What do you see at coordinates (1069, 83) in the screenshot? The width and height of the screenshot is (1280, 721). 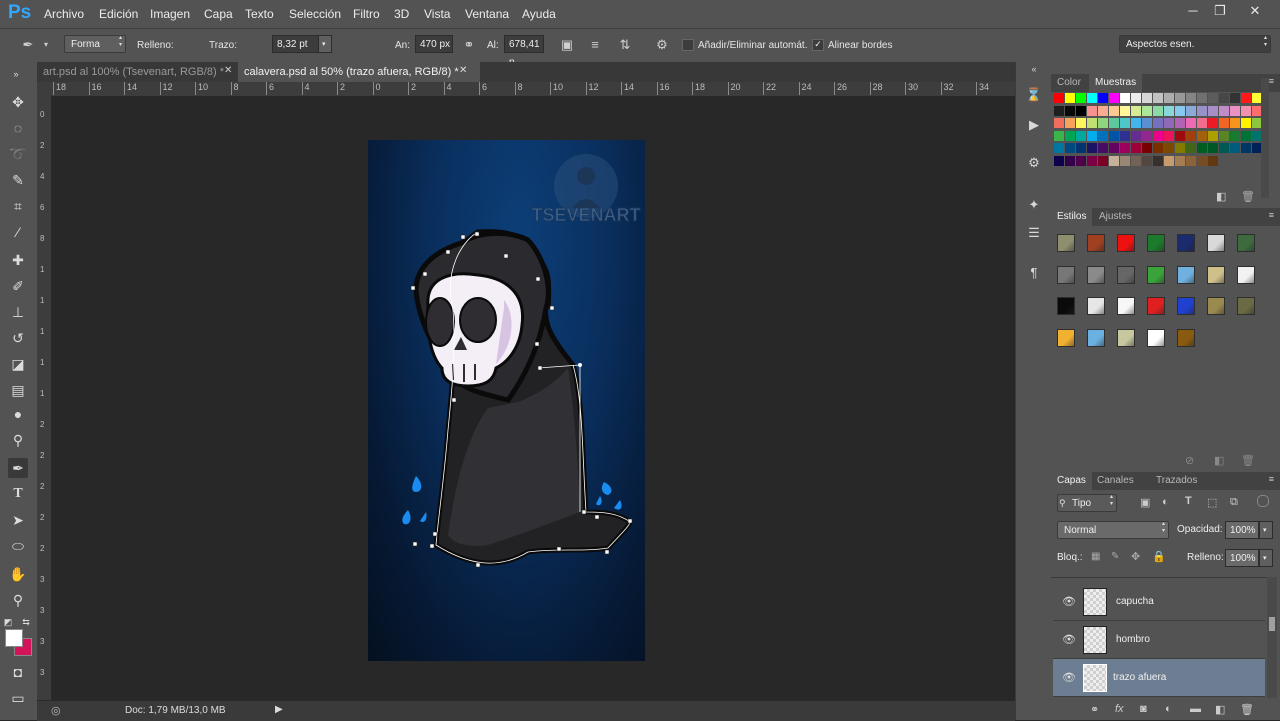 I see `tab-color: Color` at bounding box center [1069, 83].